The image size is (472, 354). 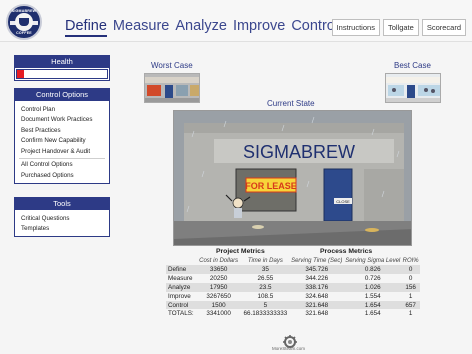 What do you see at coordinates (443, 27) in the screenshot?
I see `scorecard-button: Scorecard` at bounding box center [443, 27].